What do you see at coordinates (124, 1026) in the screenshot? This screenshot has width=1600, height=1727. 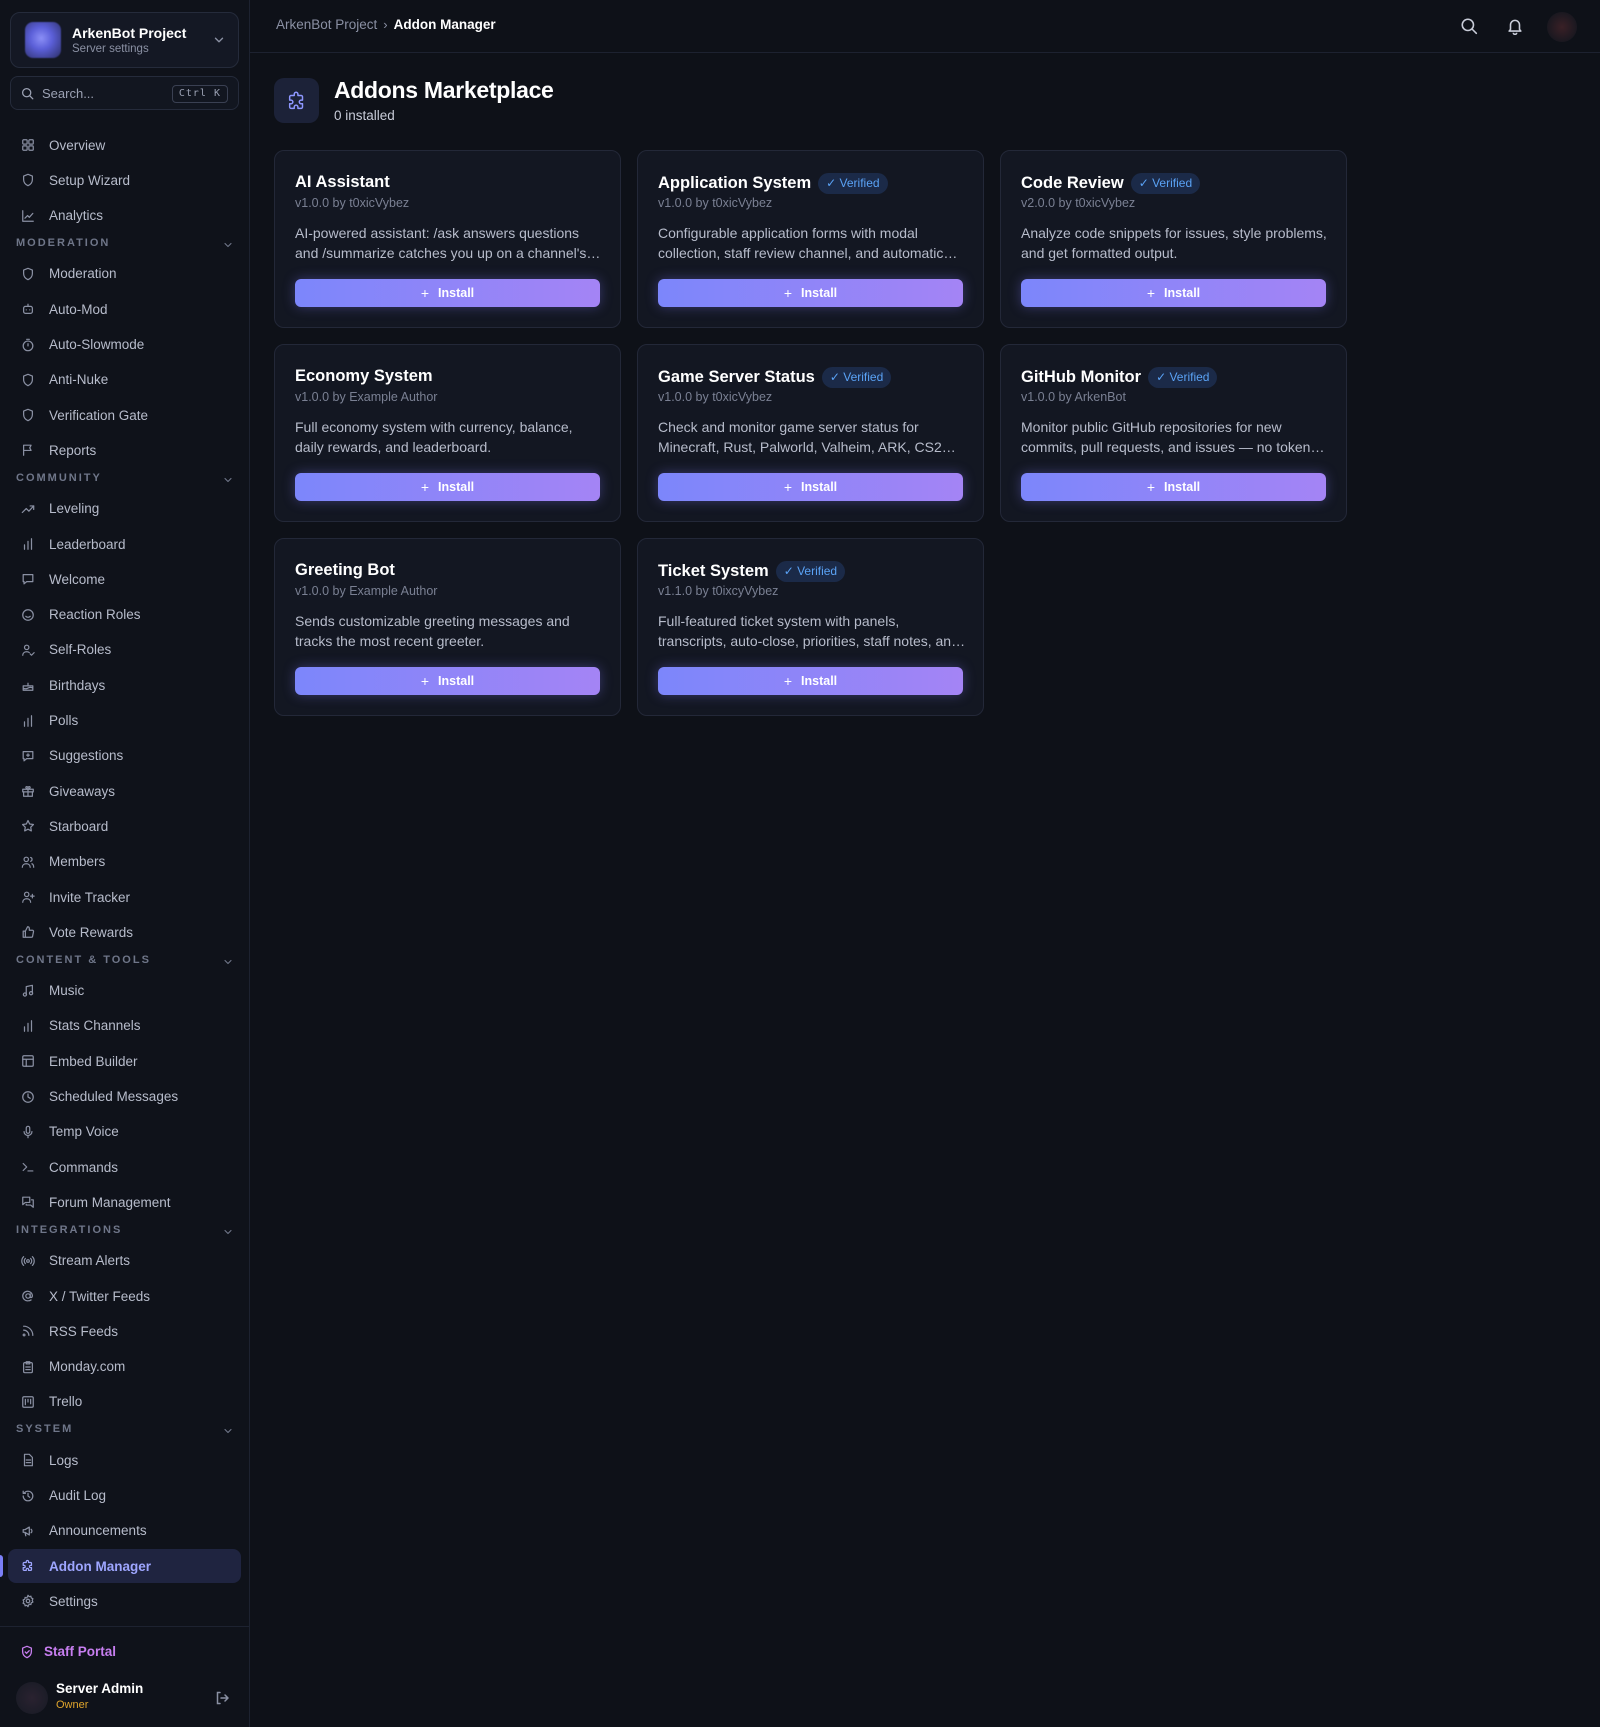 I see `sidebar-item-stats-channels: Stats Channels` at bounding box center [124, 1026].